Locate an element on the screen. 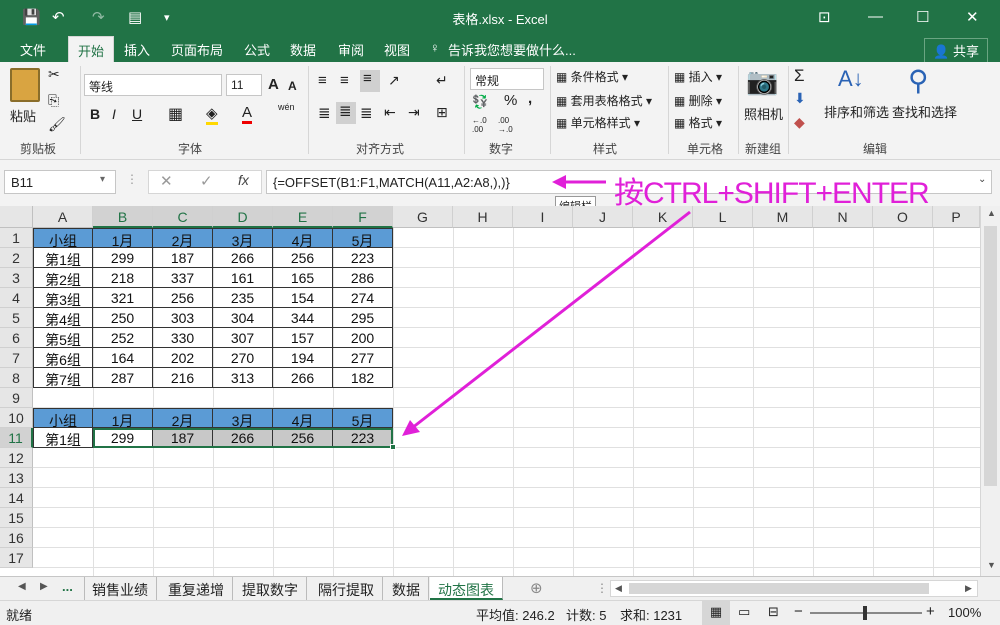 The image size is (1000, 625). sheet-tab-active: 动态图表 is located at coordinates (466, 588).